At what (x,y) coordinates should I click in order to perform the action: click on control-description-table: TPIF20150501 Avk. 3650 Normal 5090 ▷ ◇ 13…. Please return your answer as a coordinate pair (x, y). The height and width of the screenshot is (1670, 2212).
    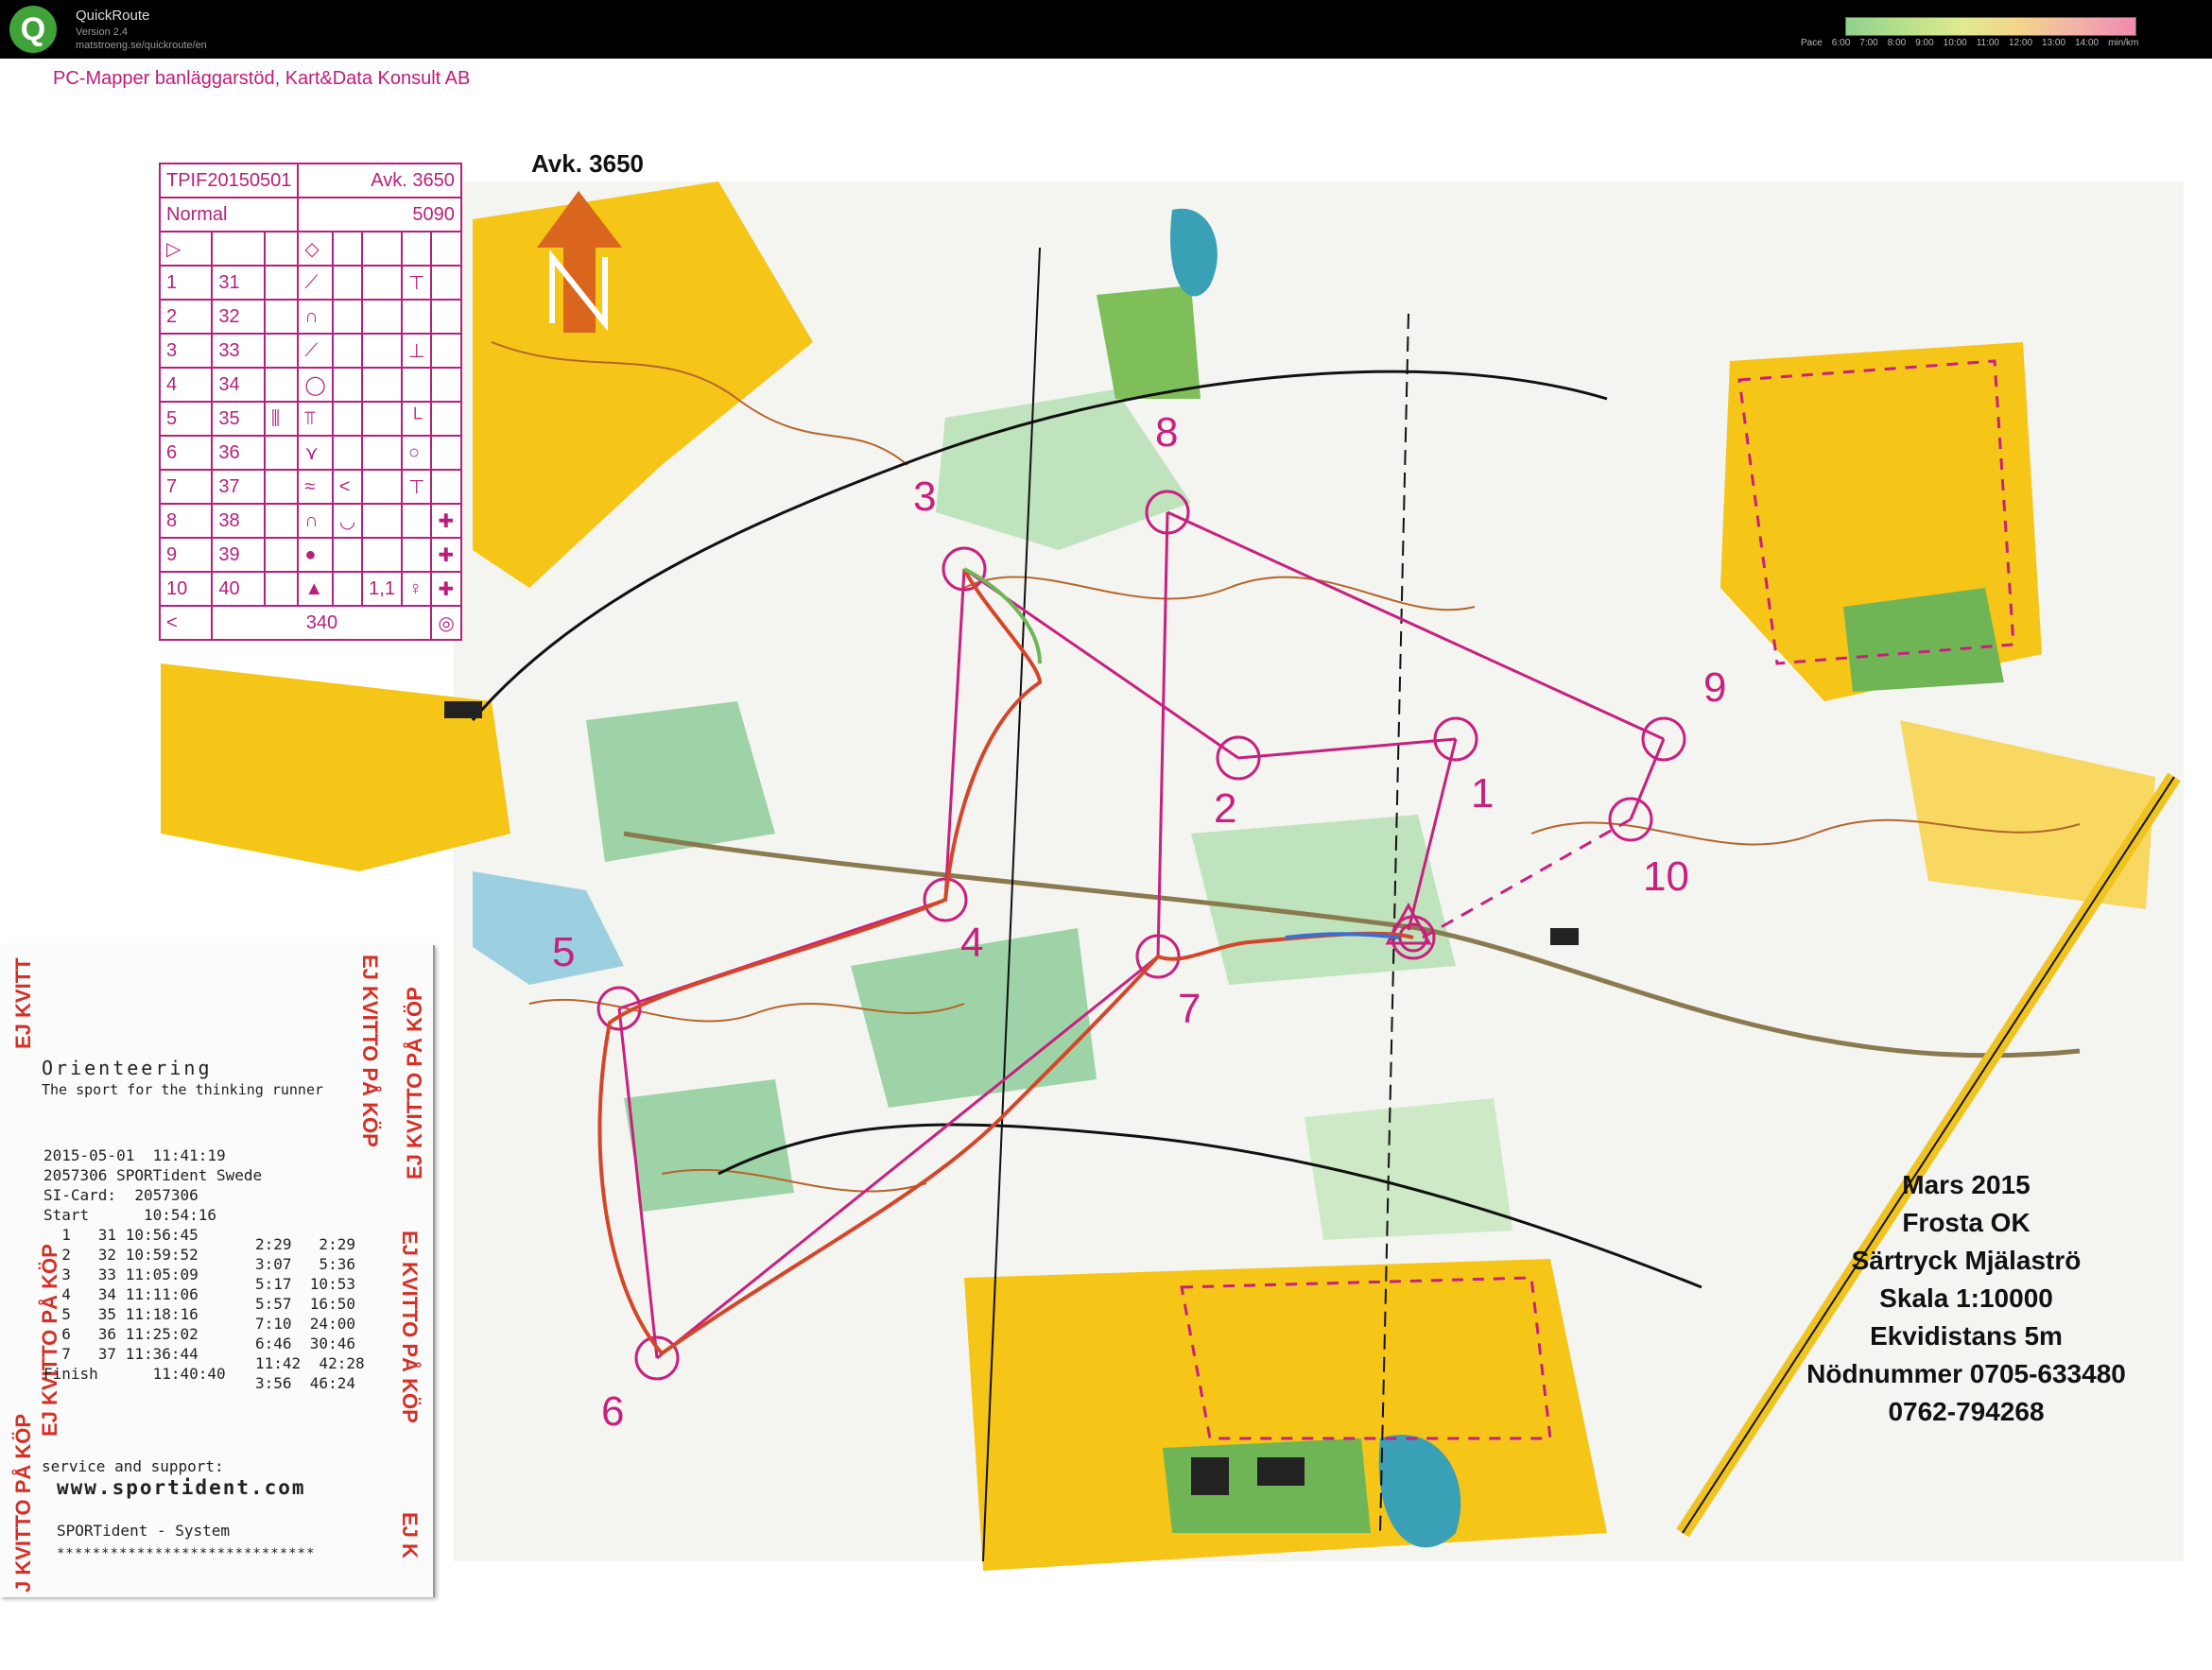
    Looking at the image, I should click on (310, 402).